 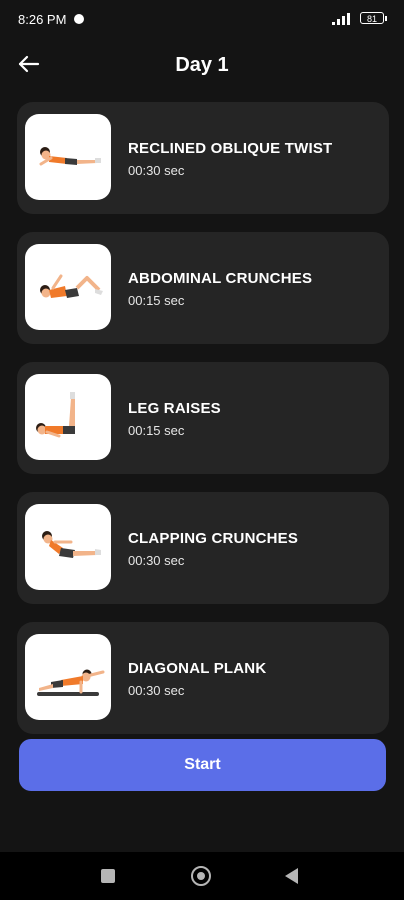 I want to click on reclined-twist-figure-icon, so click(x=70, y=156).